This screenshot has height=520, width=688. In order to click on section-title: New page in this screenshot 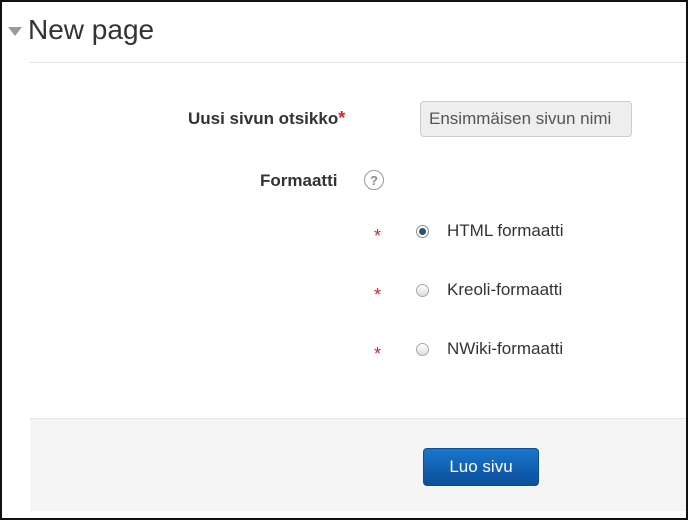, I will do `click(91, 29)`.